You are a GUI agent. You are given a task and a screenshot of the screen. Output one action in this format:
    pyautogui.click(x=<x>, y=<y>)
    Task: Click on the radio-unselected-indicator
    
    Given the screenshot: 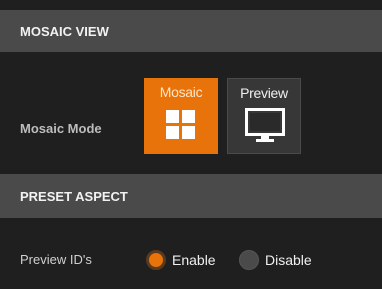 What is the action you would take?
    pyautogui.click(x=249, y=260)
    